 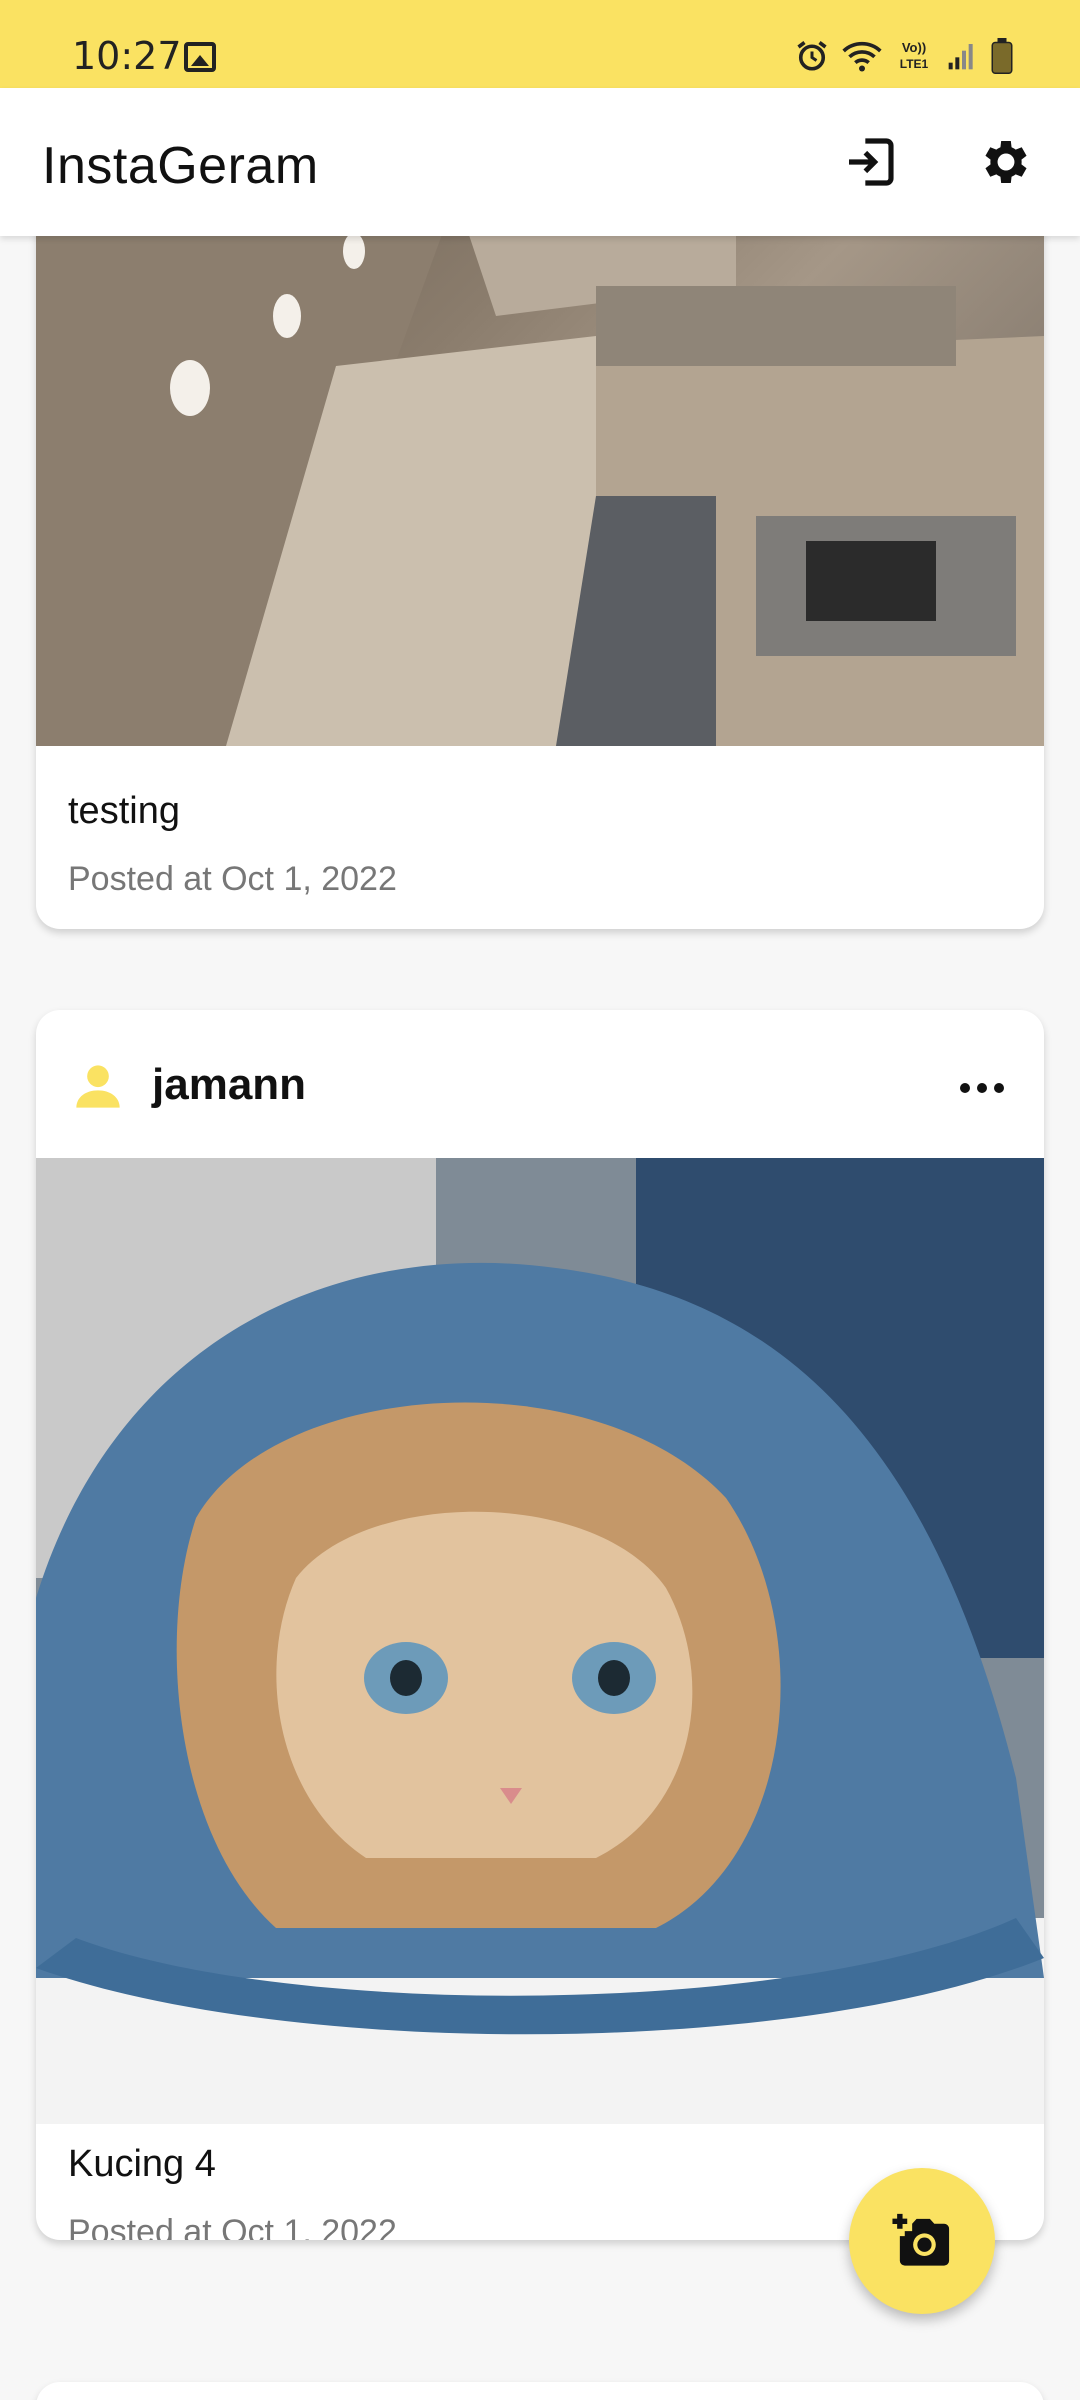 I want to click on post-caption: Kucing 4, so click(x=142, y=2164).